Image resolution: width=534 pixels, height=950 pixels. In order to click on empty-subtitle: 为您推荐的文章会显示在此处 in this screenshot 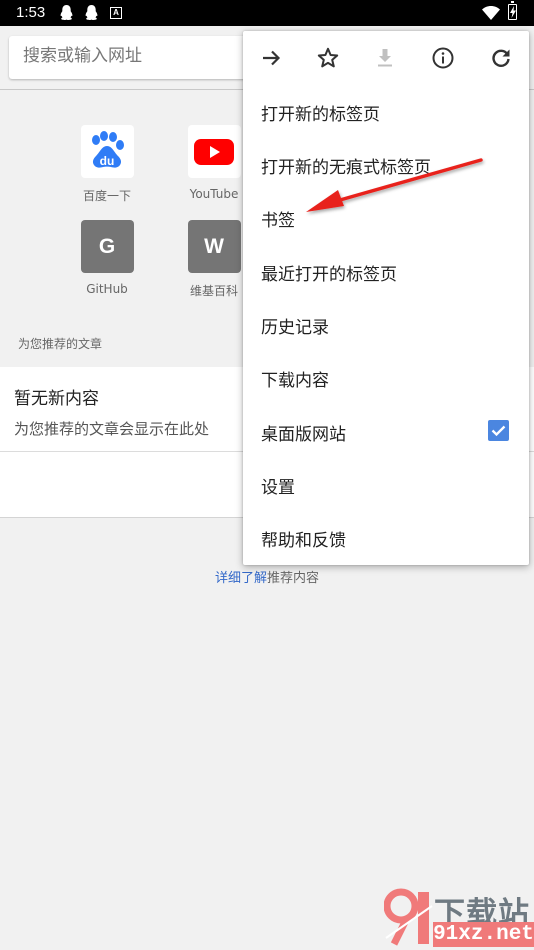, I will do `click(112, 429)`.